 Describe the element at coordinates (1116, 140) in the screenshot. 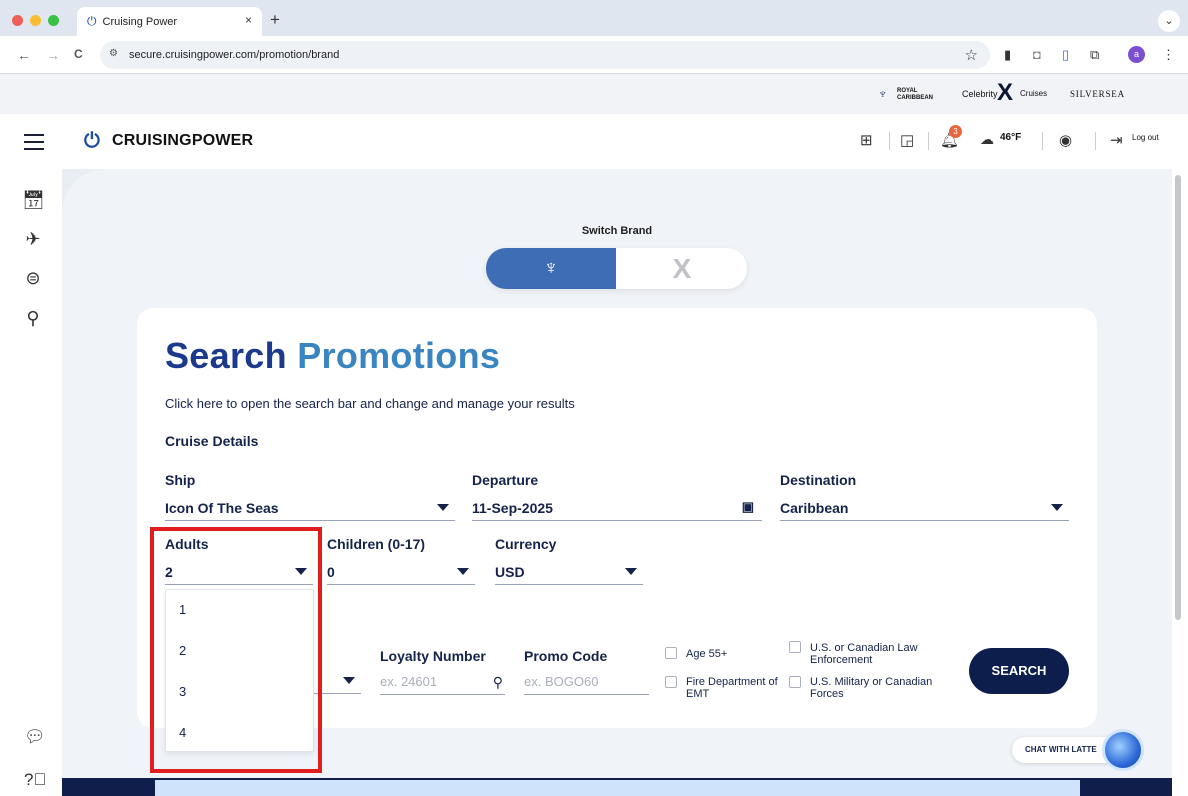

I see `logout-icon: ⇥` at that location.